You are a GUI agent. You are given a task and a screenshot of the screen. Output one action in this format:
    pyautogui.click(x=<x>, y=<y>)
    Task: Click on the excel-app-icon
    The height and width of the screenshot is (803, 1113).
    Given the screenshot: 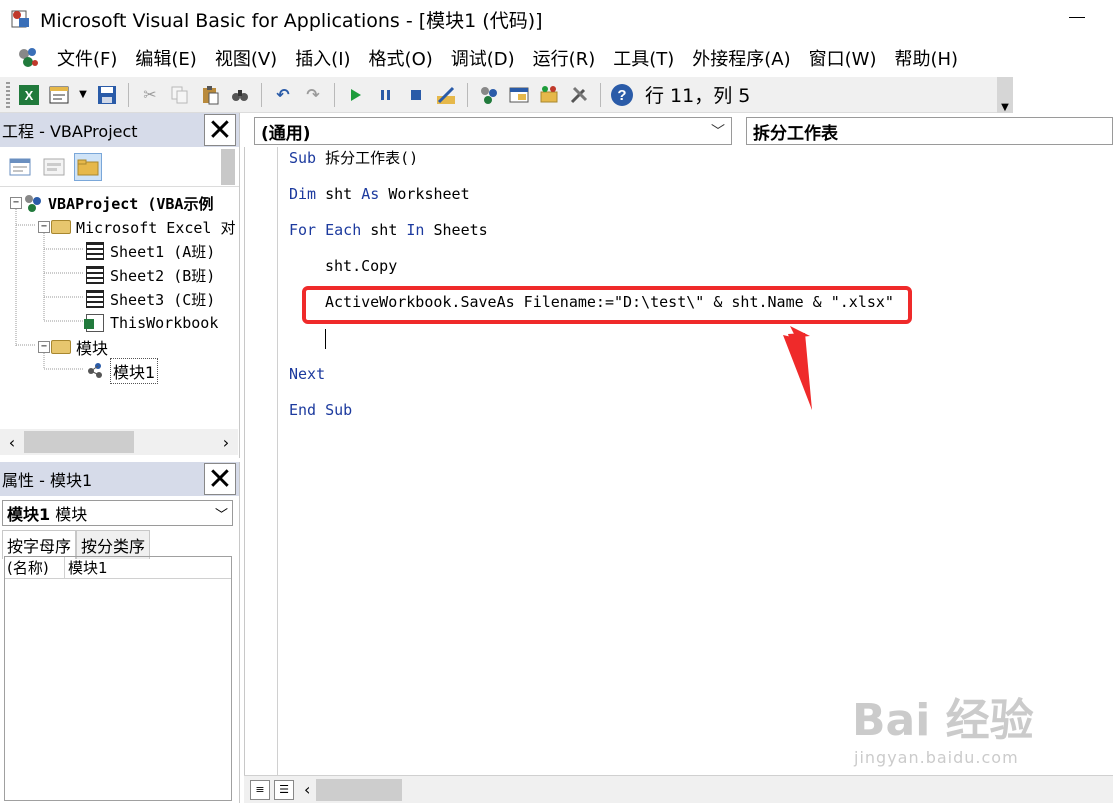 What is the action you would take?
    pyautogui.click(x=28, y=58)
    